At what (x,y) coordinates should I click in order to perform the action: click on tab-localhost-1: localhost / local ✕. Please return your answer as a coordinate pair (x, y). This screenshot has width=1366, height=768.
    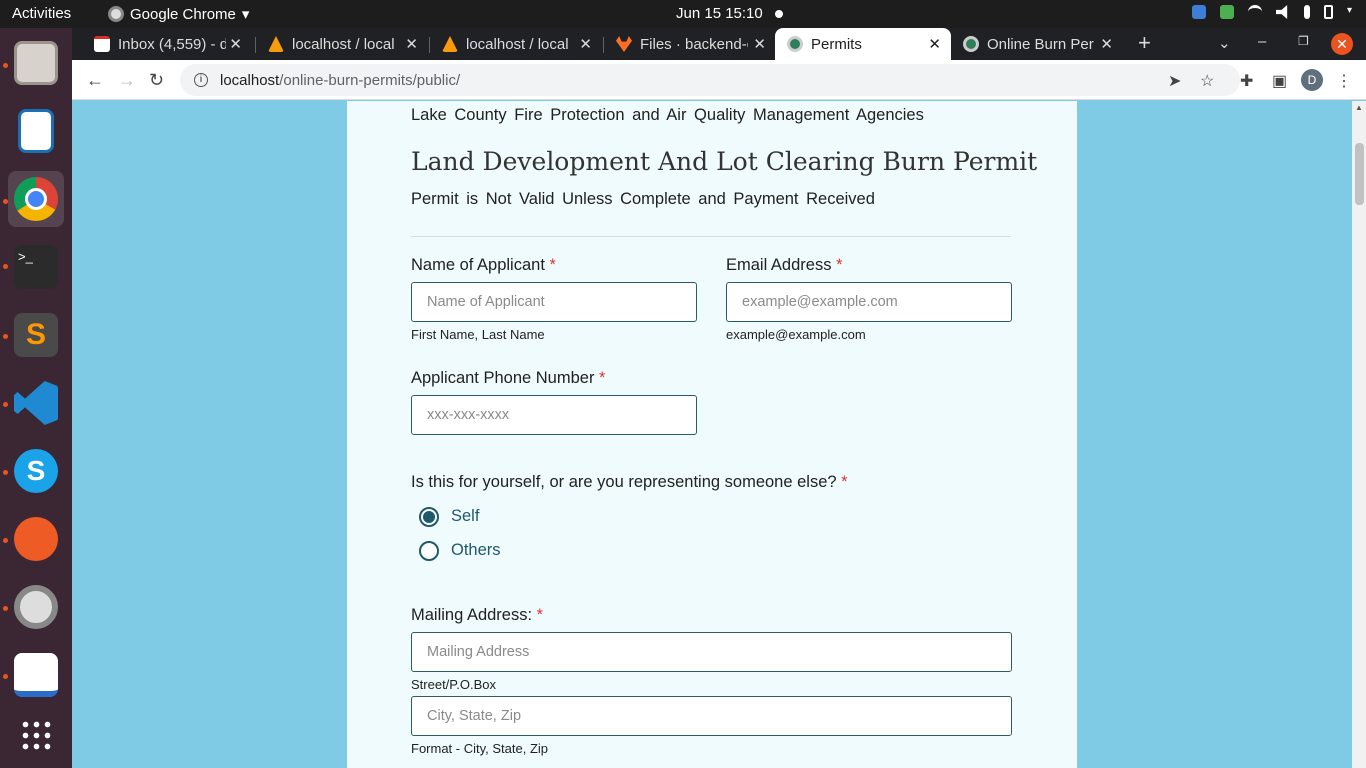
    Looking at the image, I should click on (342, 44).